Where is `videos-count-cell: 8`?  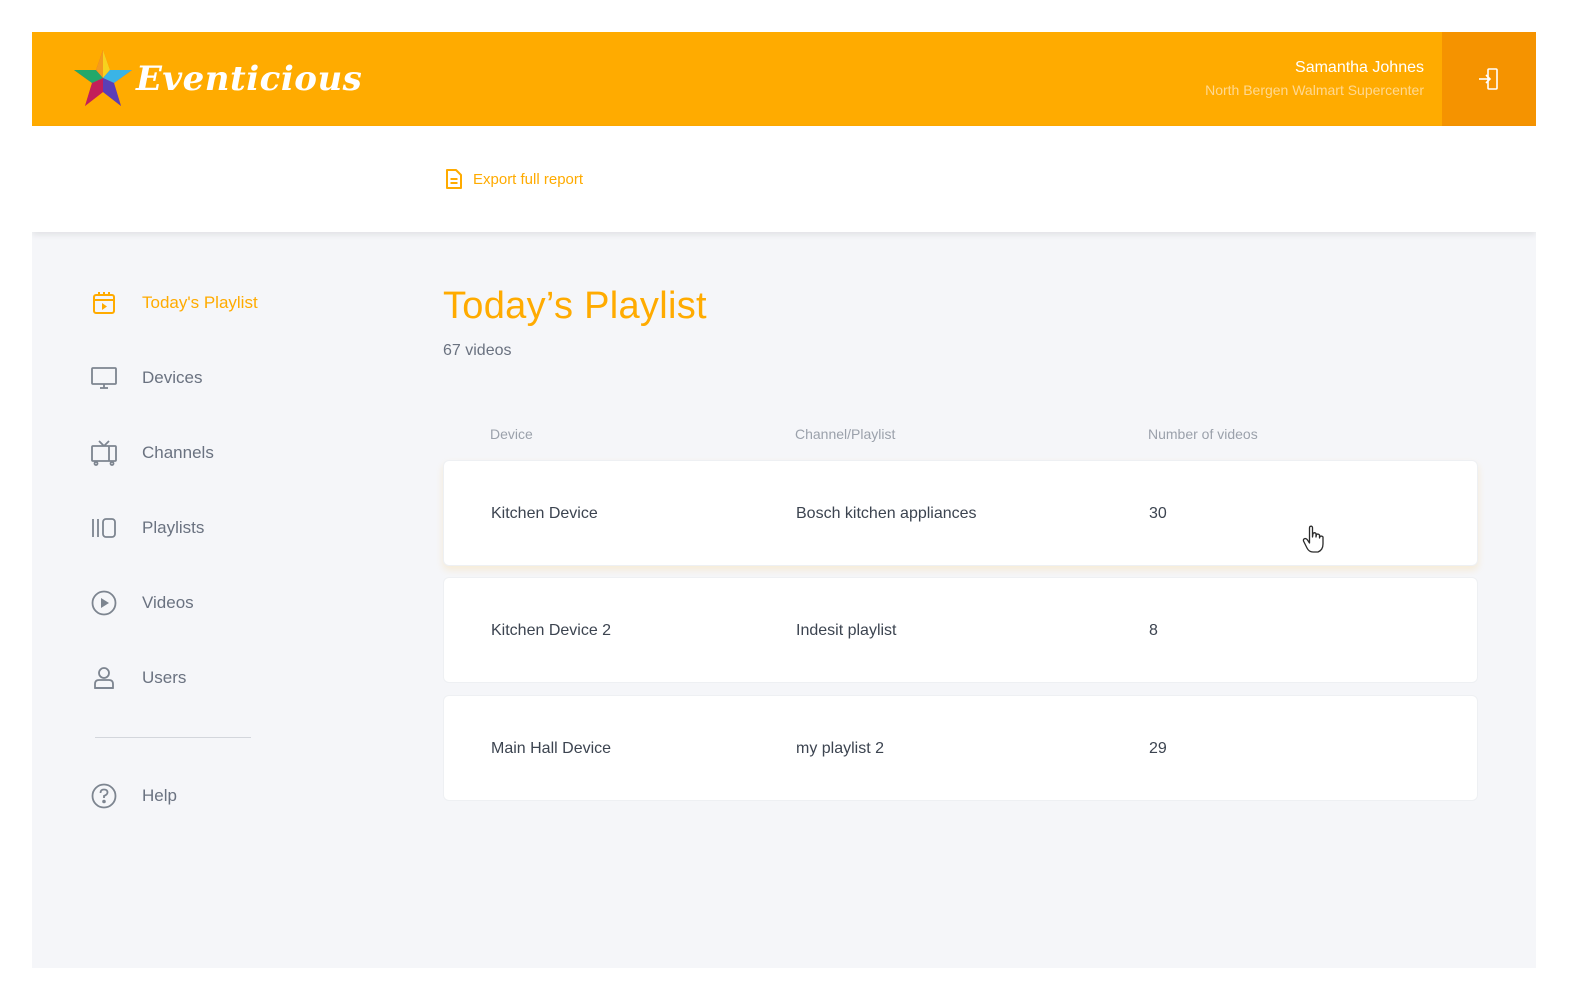 videos-count-cell: 8 is located at coordinates (1153, 630).